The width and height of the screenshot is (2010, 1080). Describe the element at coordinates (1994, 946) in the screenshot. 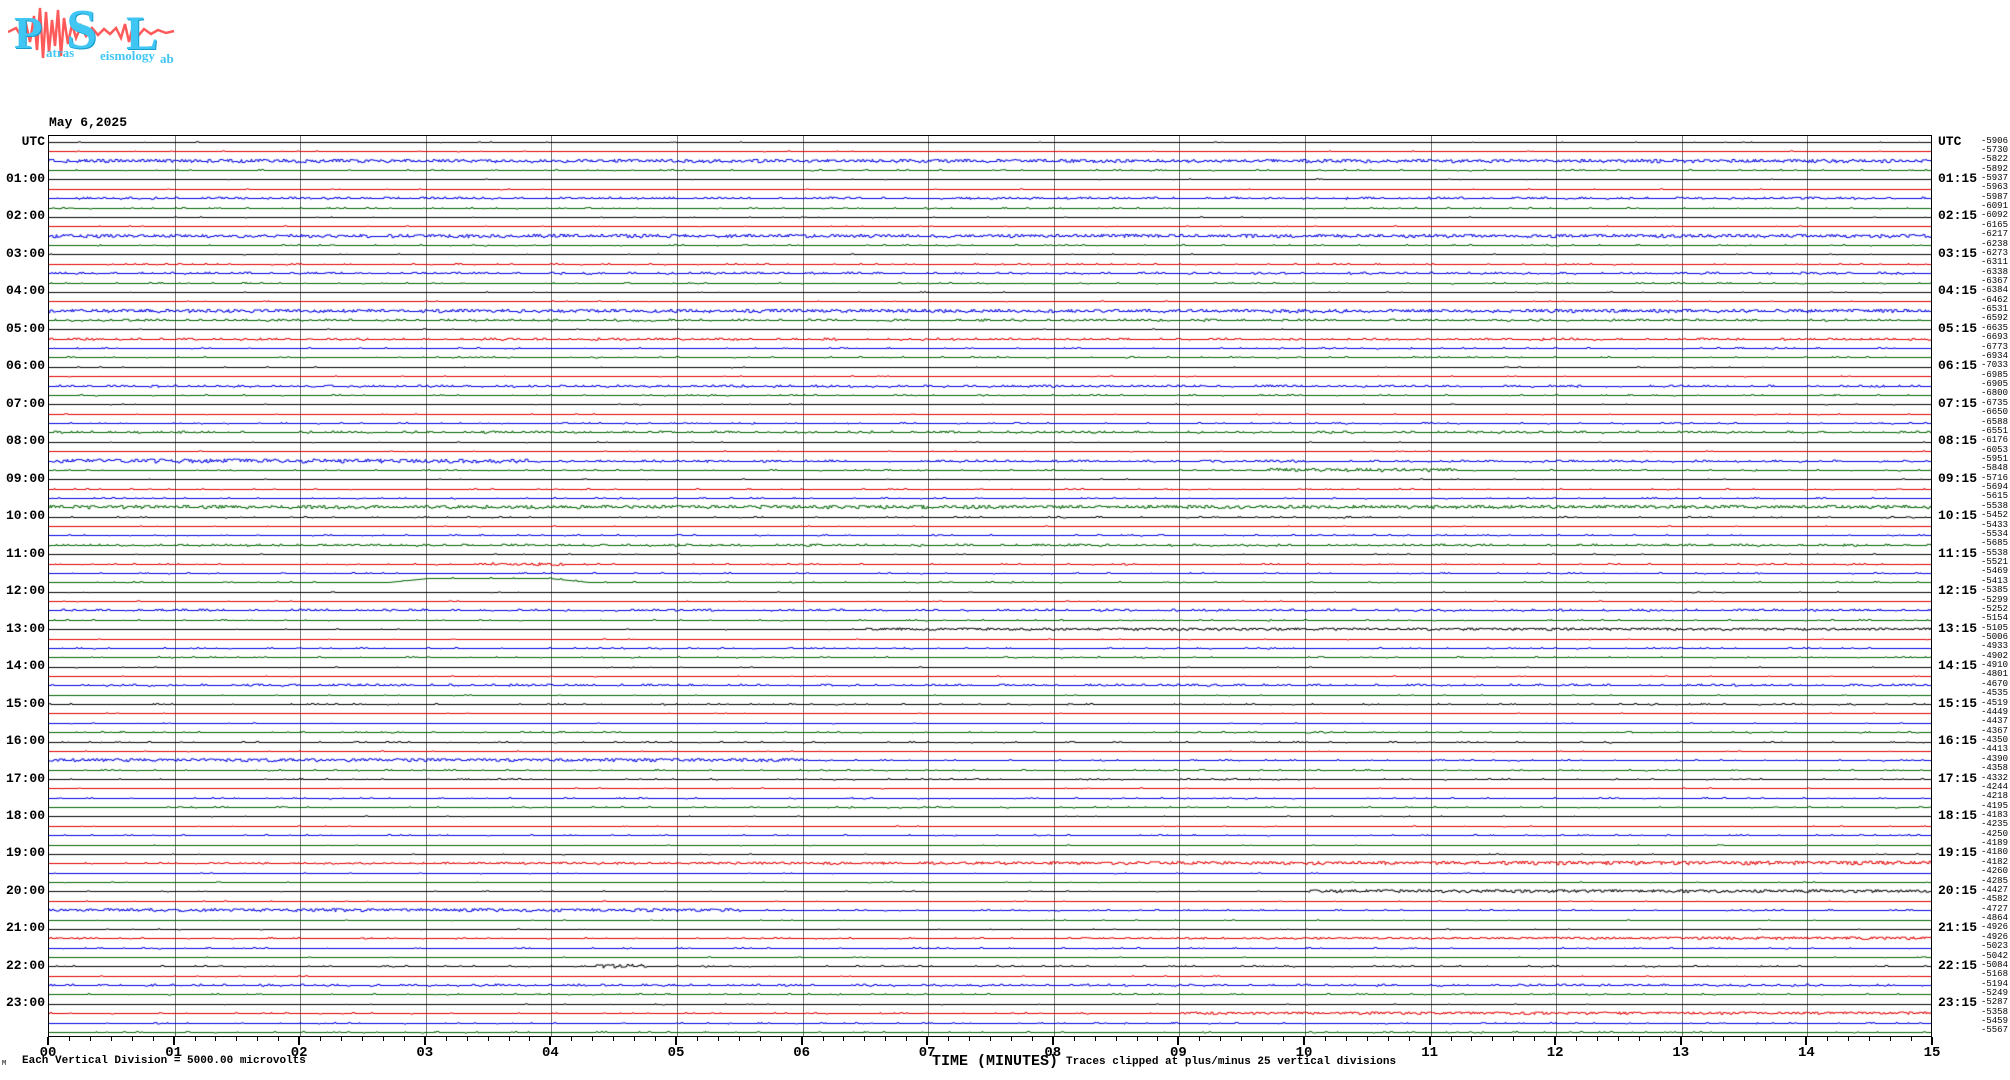

I see `trace-offset-value: -5023` at that location.